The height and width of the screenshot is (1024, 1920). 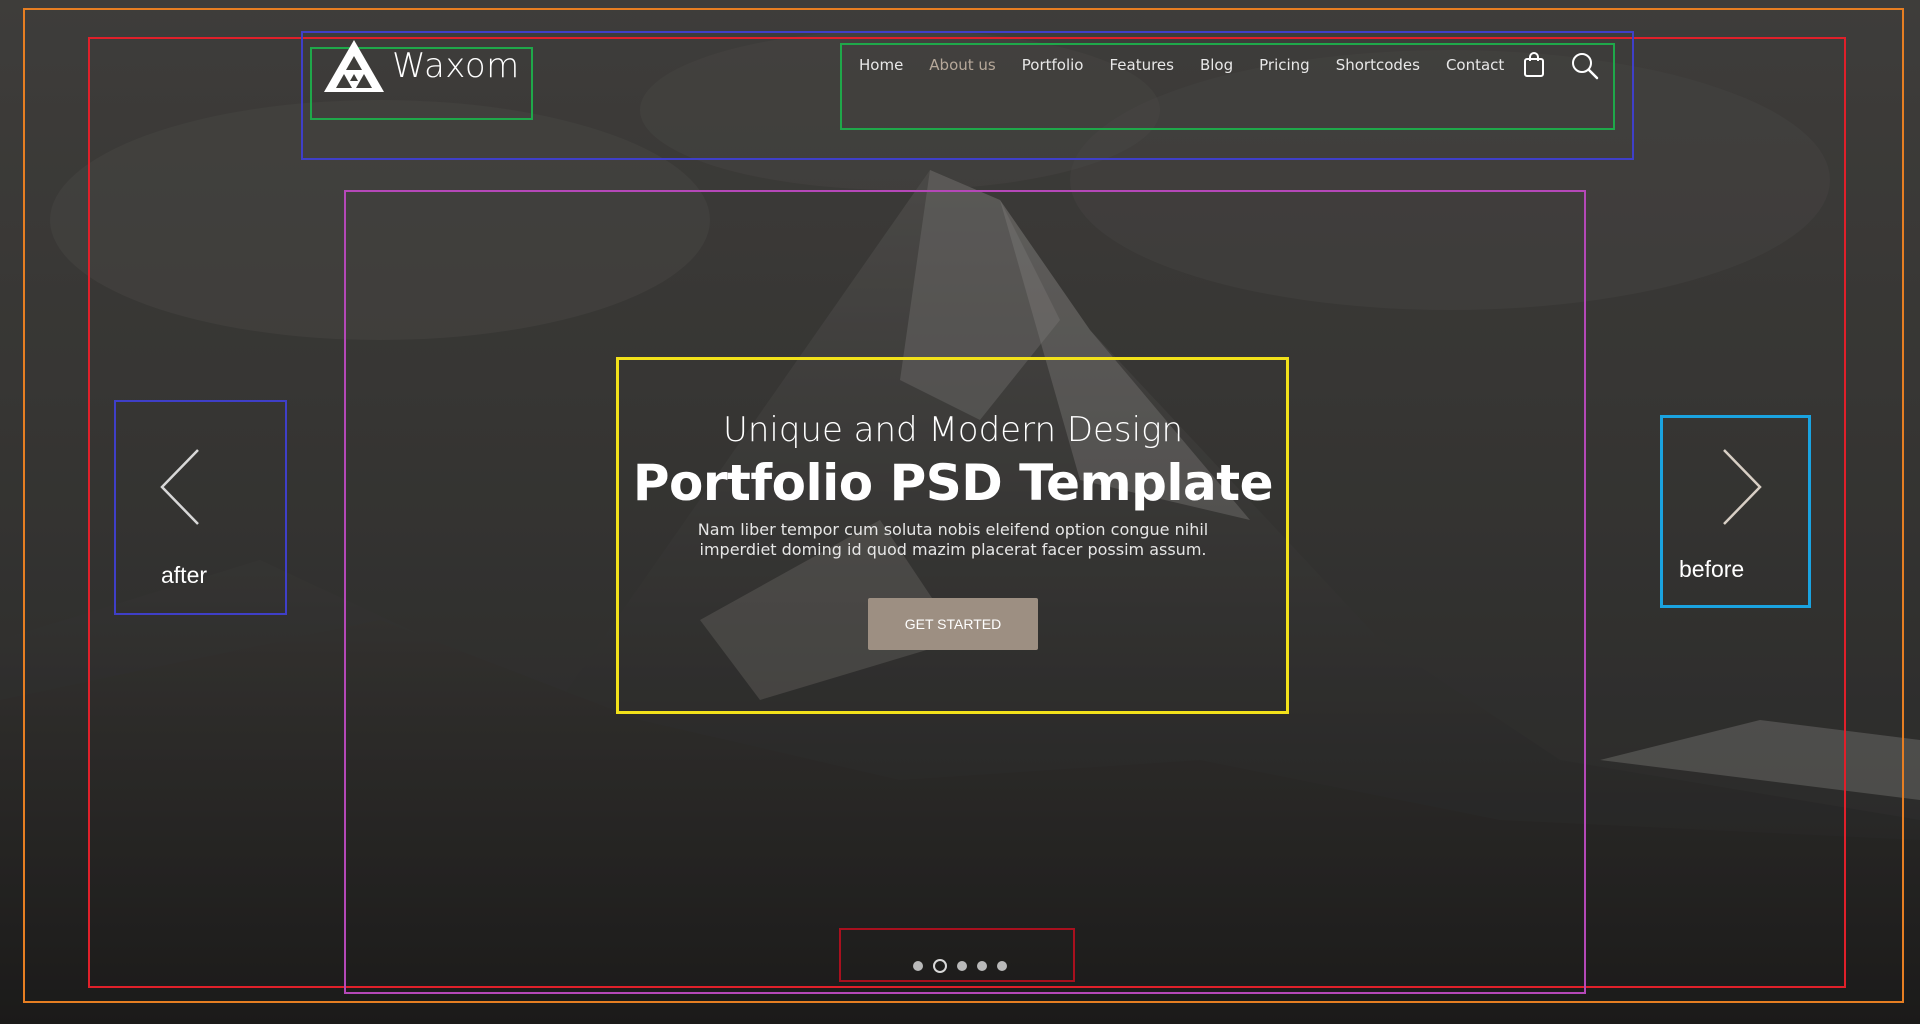 I want to click on nav-item-shortcodes: Shortcodes, so click(x=1378, y=65).